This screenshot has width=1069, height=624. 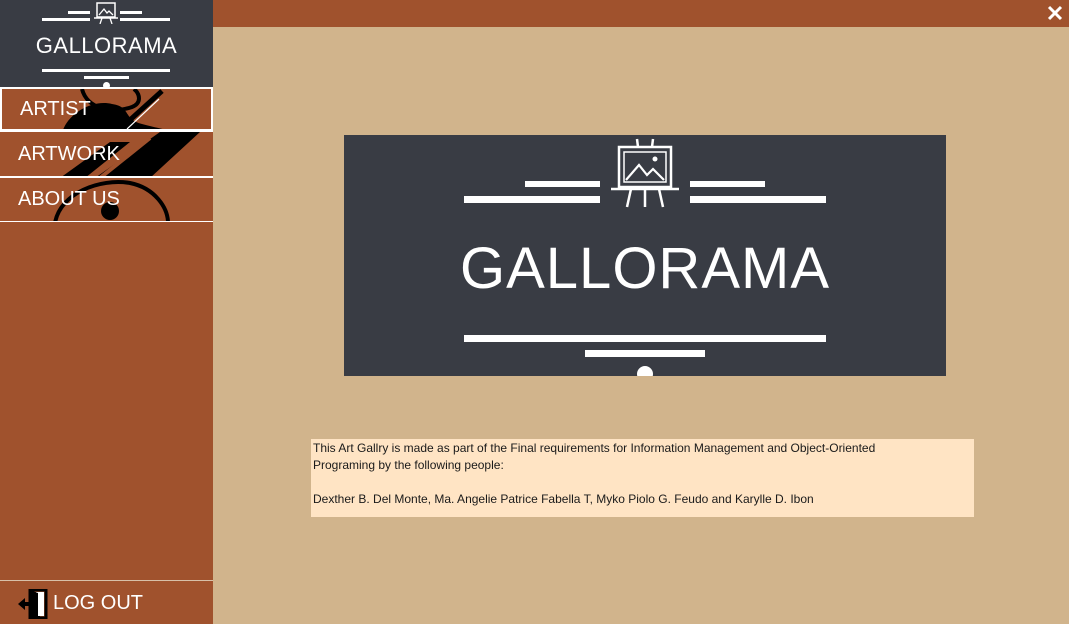 What do you see at coordinates (106, 109) in the screenshot?
I see `sidebar-item-artist: ARTIST` at bounding box center [106, 109].